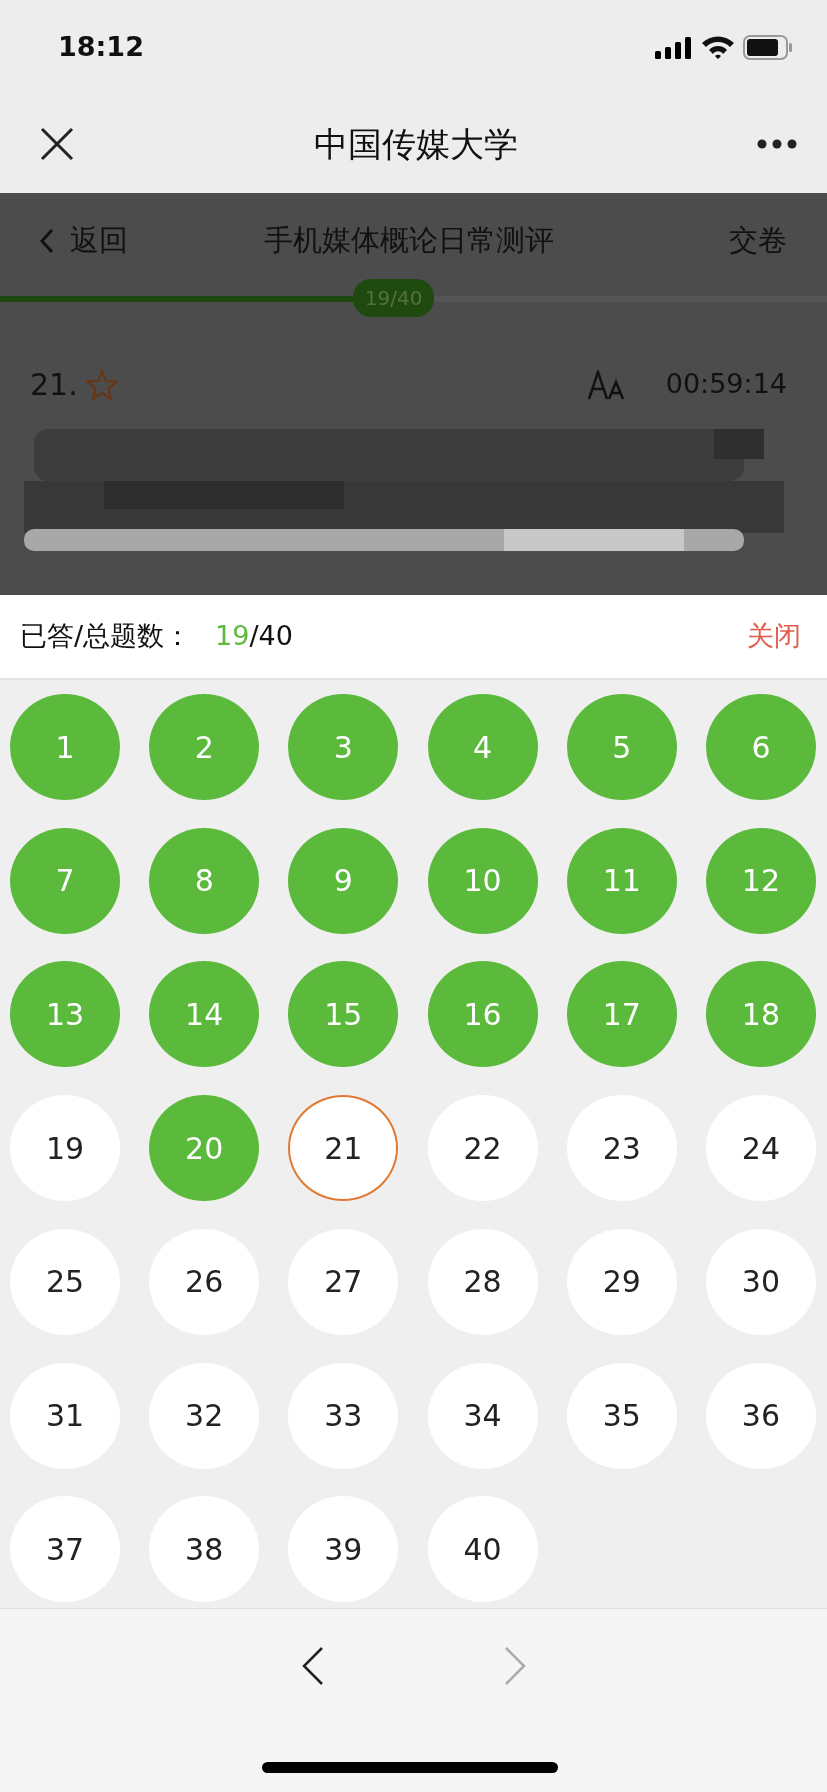 The height and width of the screenshot is (1792, 827). Describe the element at coordinates (343, 880) in the screenshot. I see `question-button: 9` at that location.